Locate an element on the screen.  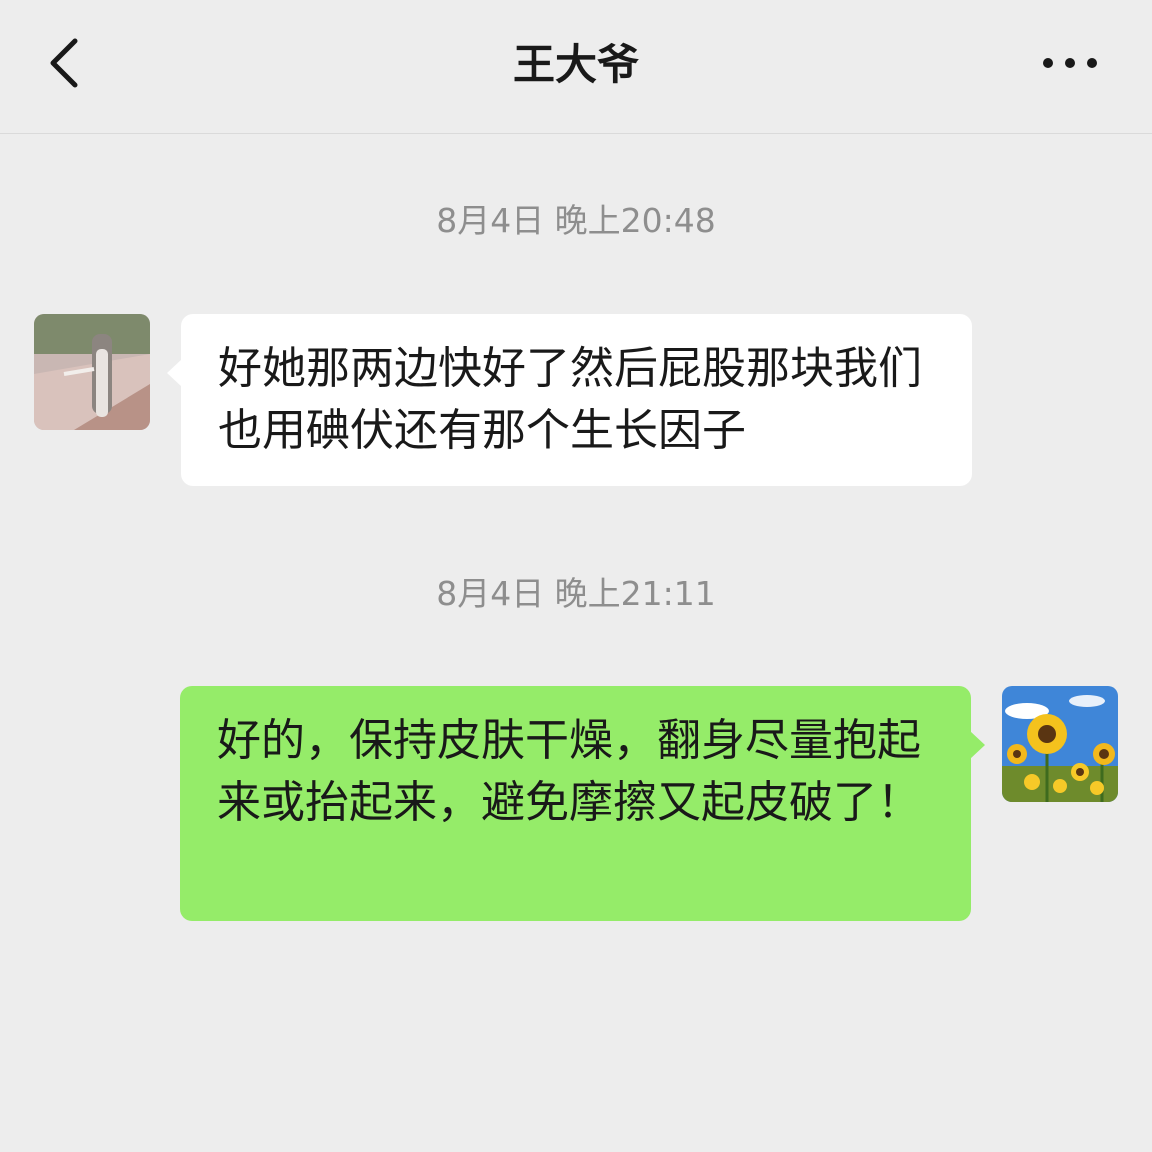
chat-header: 王大爷 is located at coordinates (576, 67).